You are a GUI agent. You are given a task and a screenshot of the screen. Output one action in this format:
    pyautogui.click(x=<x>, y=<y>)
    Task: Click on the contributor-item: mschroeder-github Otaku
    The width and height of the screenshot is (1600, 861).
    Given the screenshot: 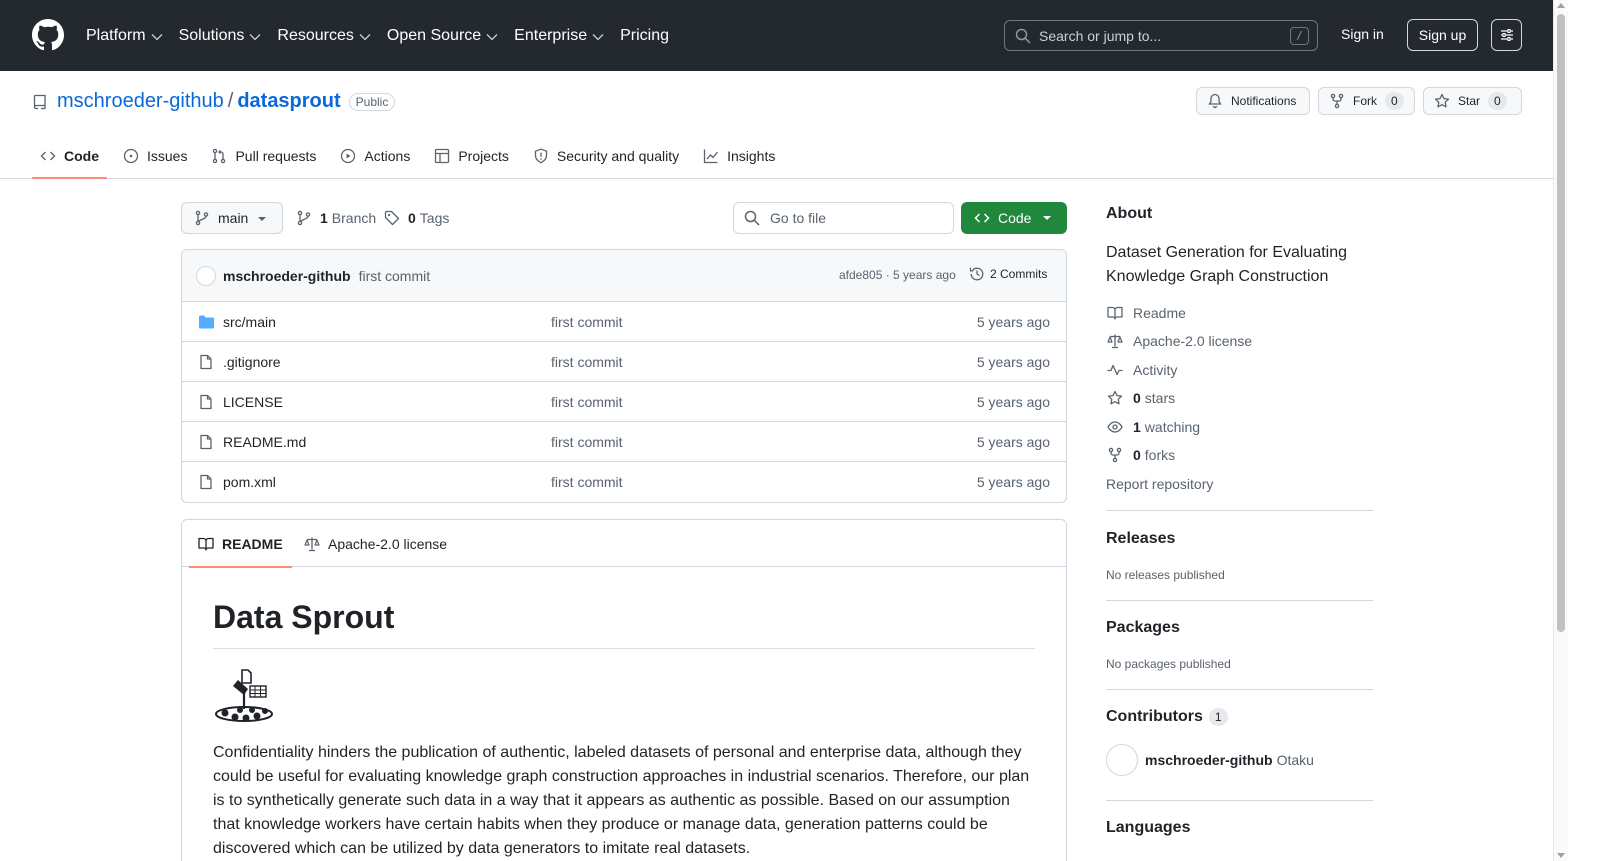 What is the action you would take?
    pyautogui.click(x=1210, y=760)
    